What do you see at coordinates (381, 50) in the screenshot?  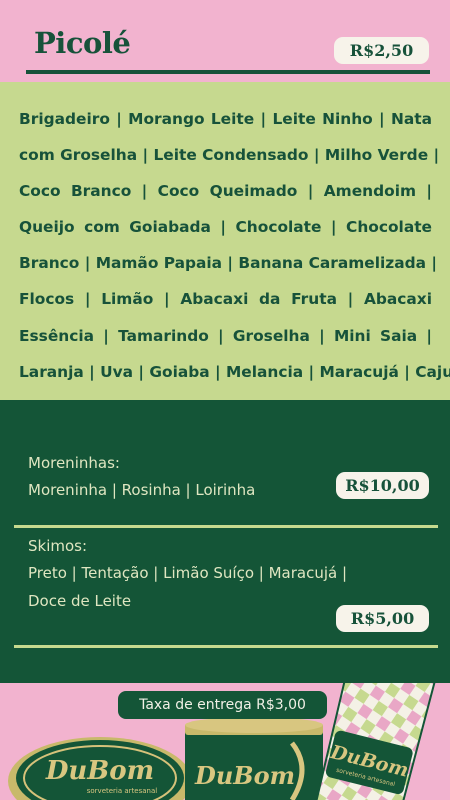 I see `picole-price-badge: R$2,50` at bounding box center [381, 50].